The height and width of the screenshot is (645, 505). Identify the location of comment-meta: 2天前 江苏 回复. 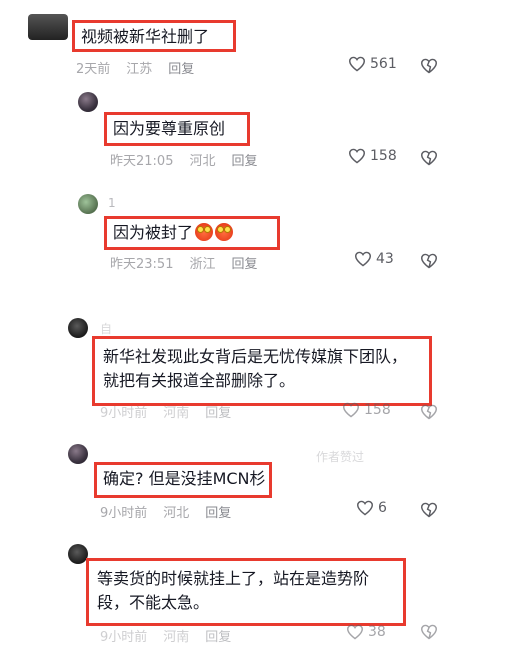
(143, 67).